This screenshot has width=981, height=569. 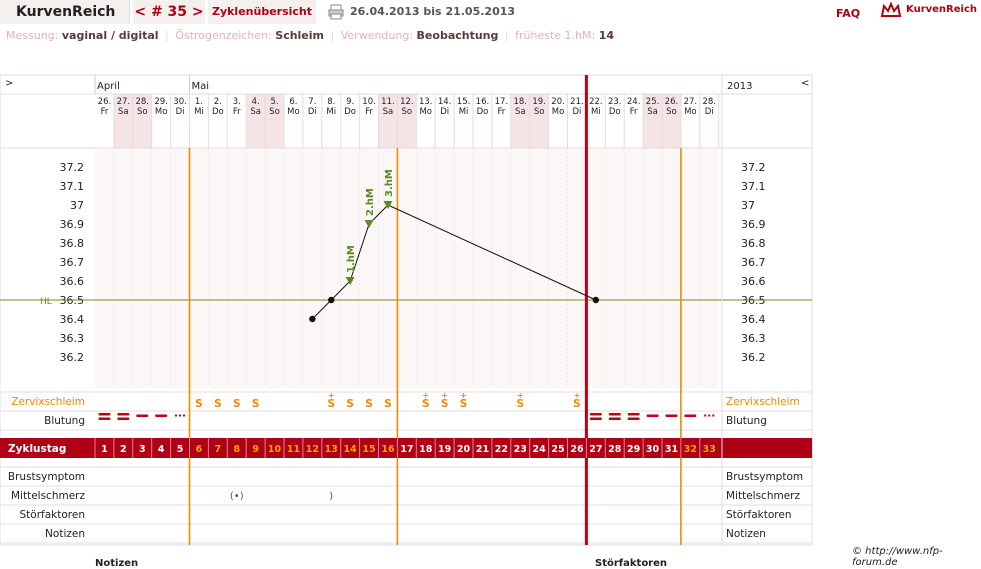 I want to click on row-label-right: Brustsymptom, so click(x=764, y=477).